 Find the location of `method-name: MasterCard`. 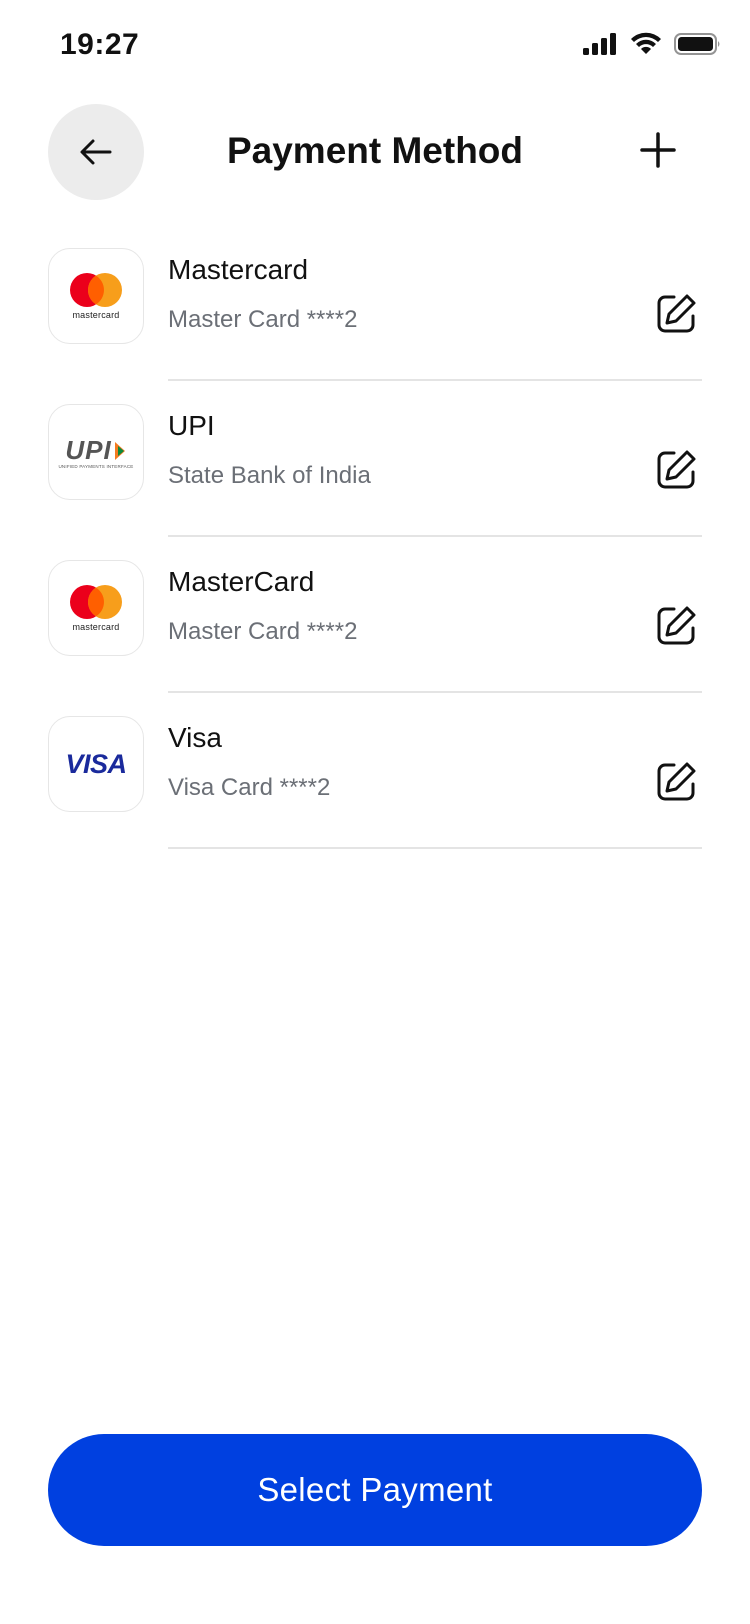

method-name: MasterCard is located at coordinates (241, 581).